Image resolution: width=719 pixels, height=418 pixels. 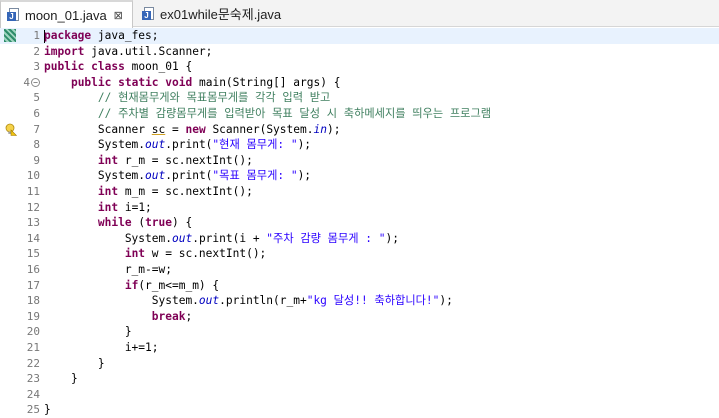 I want to click on code-token: class, so click(x=108, y=67).